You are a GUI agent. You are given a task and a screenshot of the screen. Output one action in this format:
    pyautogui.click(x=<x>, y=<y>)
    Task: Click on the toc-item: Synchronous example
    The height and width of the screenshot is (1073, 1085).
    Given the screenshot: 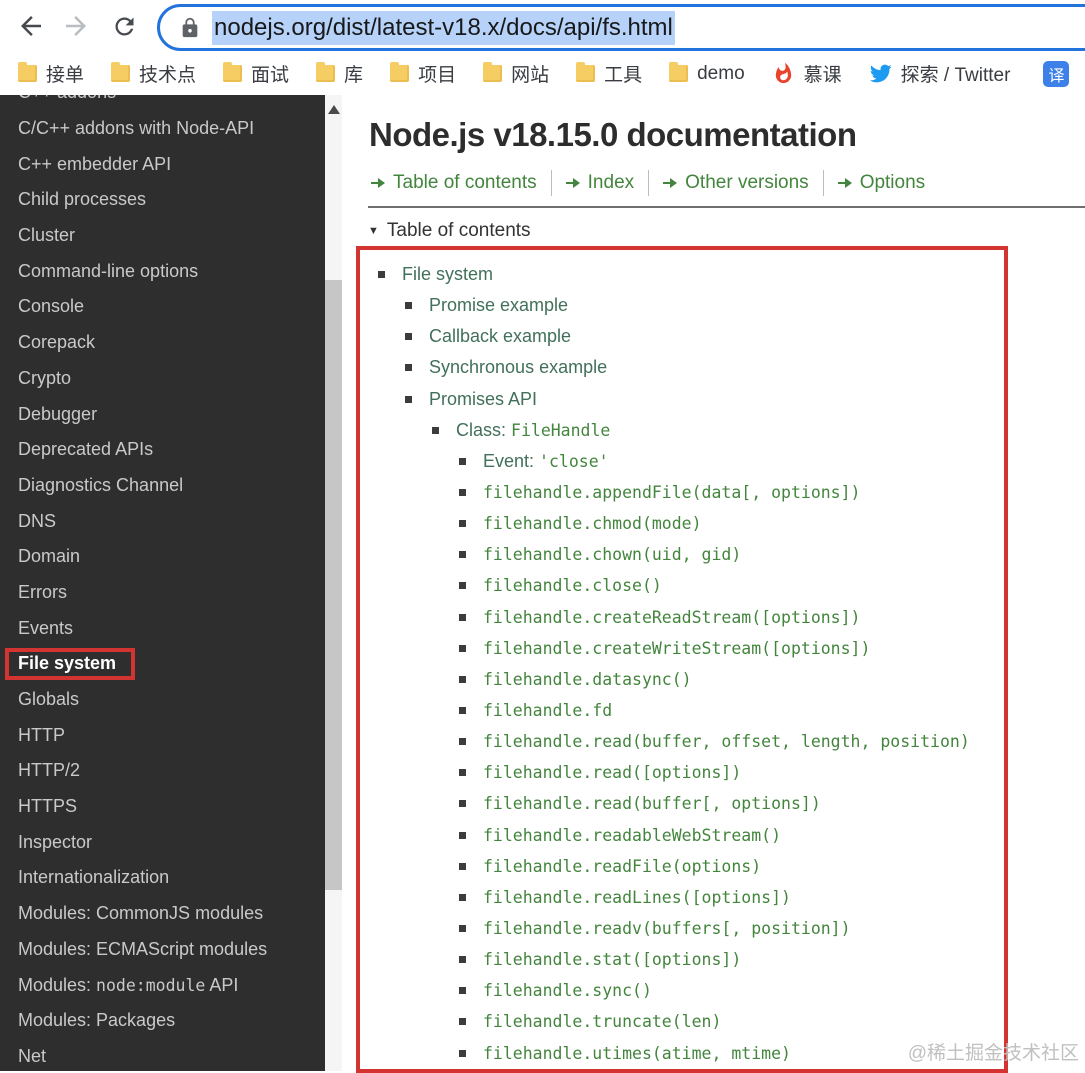 What is the action you would take?
    pyautogui.click(x=691, y=367)
    